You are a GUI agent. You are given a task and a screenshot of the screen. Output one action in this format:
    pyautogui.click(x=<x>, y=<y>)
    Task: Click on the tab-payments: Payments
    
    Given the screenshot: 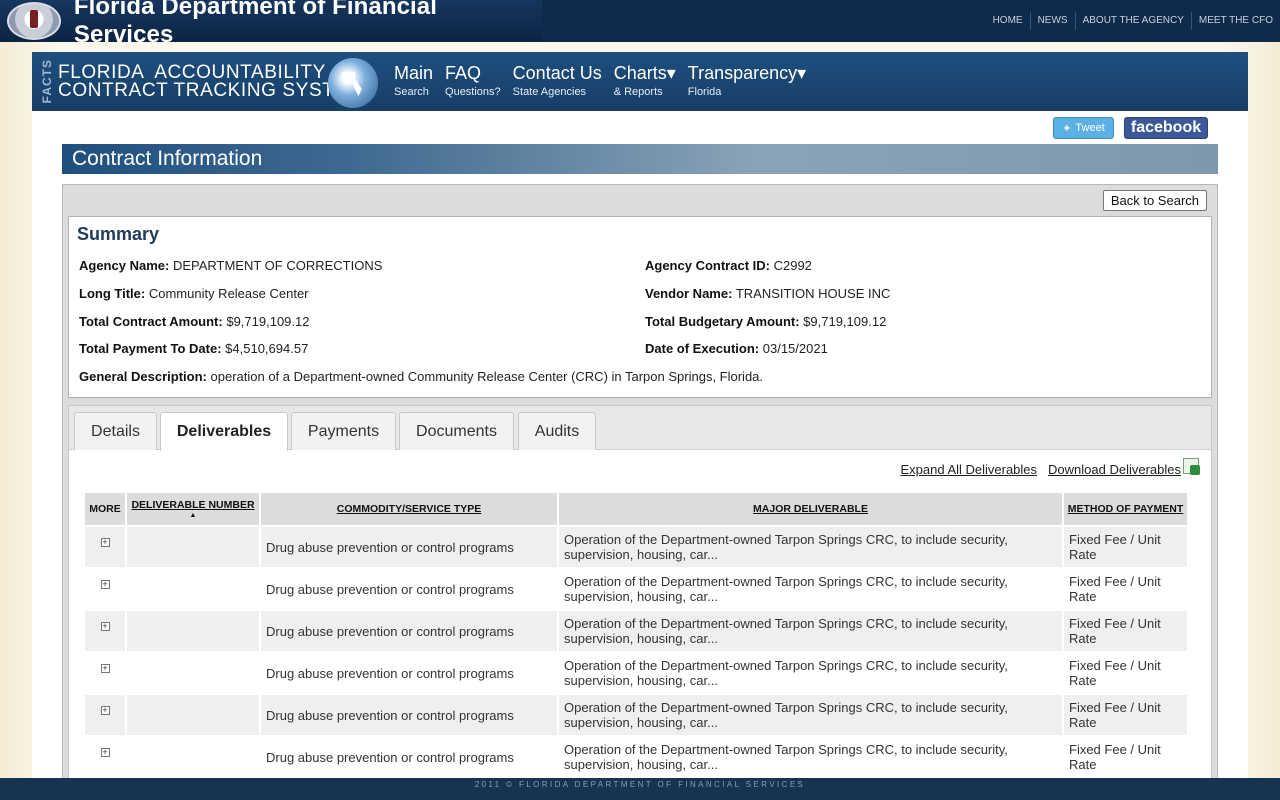 What is the action you would take?
    pyautogui.click(x=343, y=431)
    